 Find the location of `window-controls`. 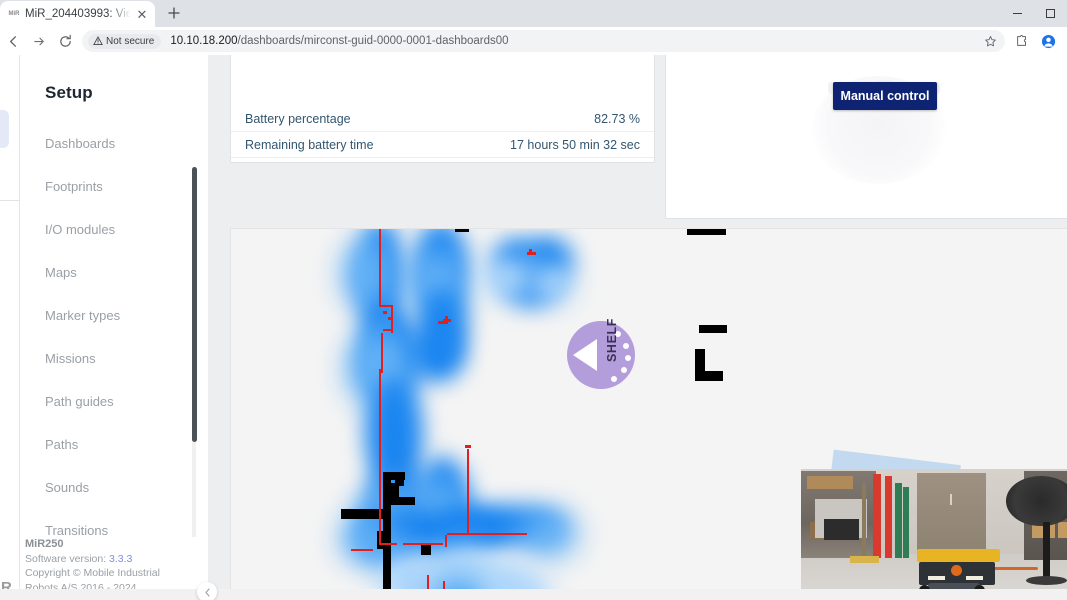

window-controls is located at coordinates (1034, 13).